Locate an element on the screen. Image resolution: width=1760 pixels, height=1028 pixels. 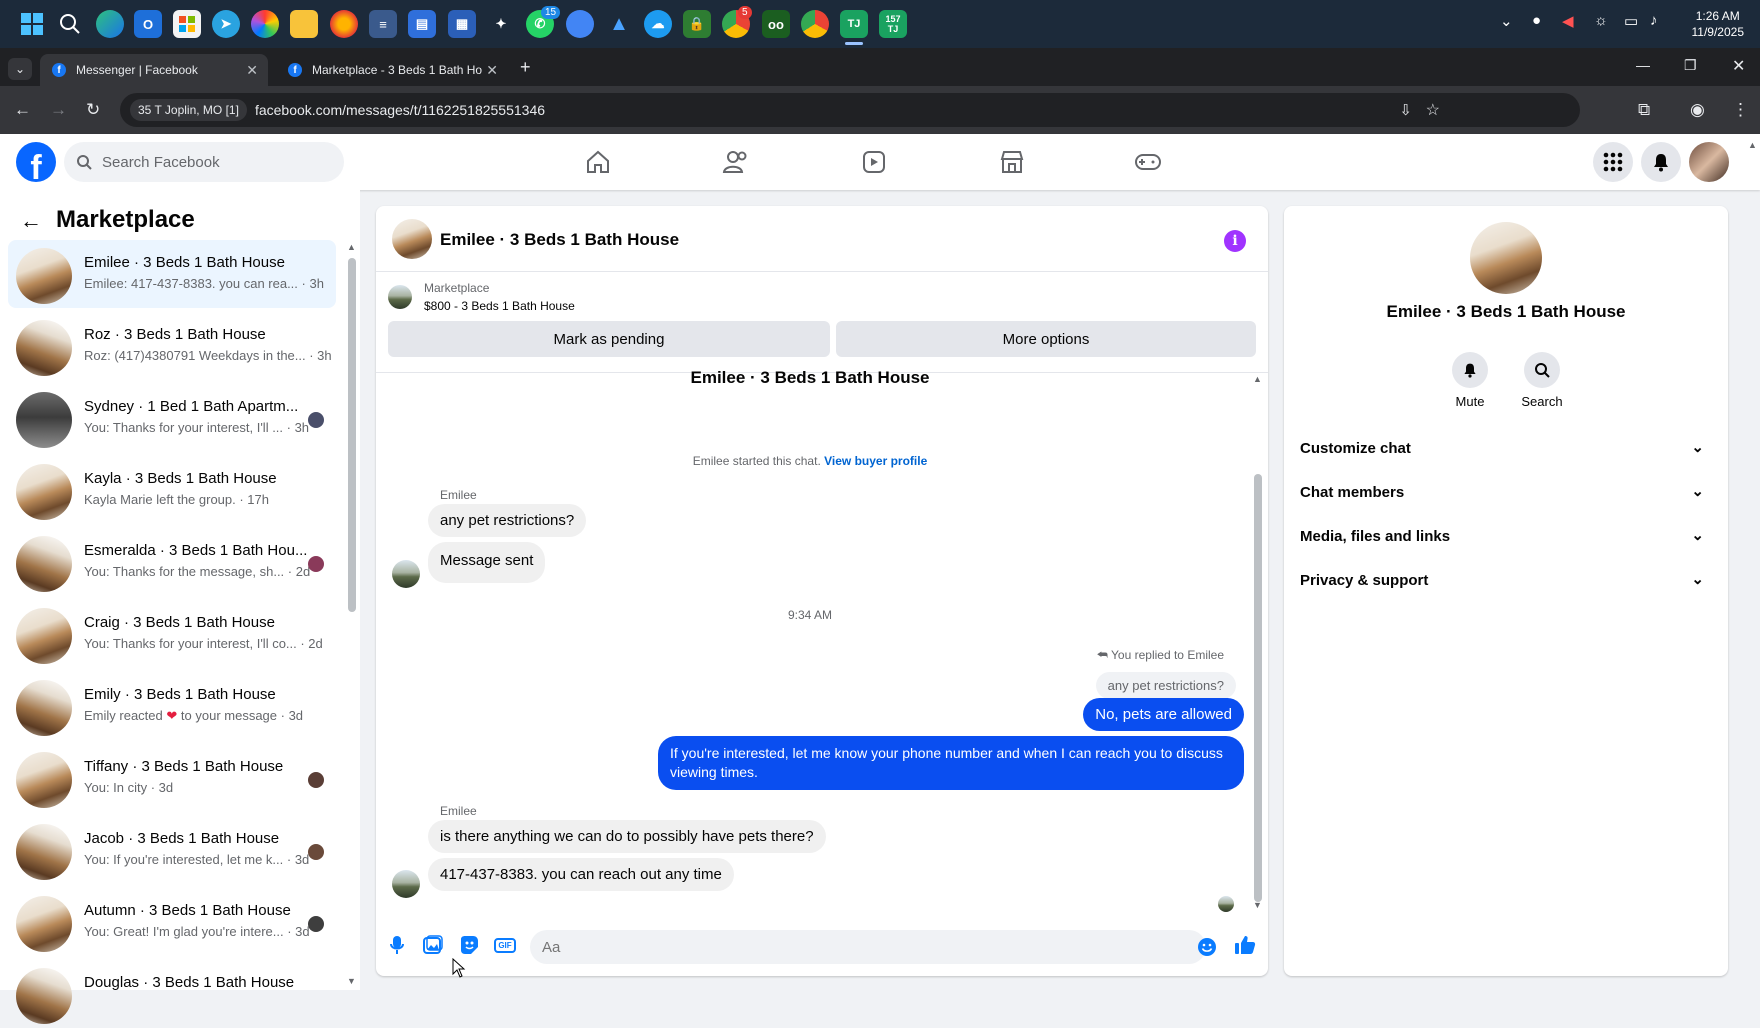
more-options-button: More options is located at coordinates (1046, 339).